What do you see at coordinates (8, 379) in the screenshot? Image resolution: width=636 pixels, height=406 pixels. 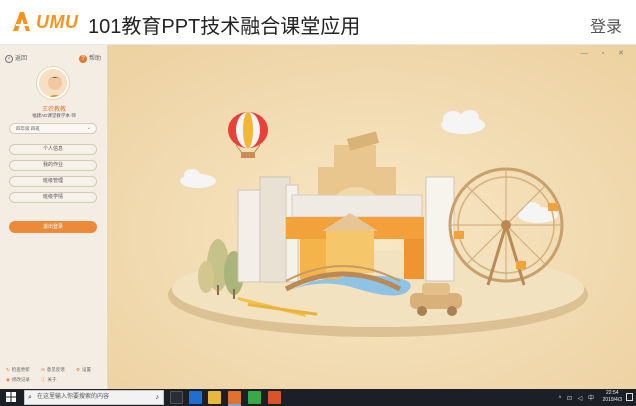 I see `record-icon: ◉` at bounding box center [8, 379].